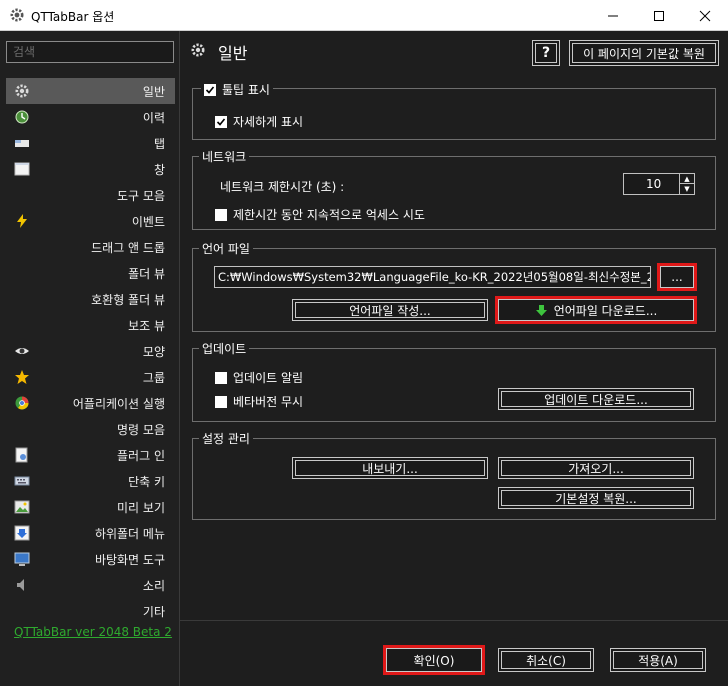  I want to click on sidebar-item-window: 창, so click(90, 169).